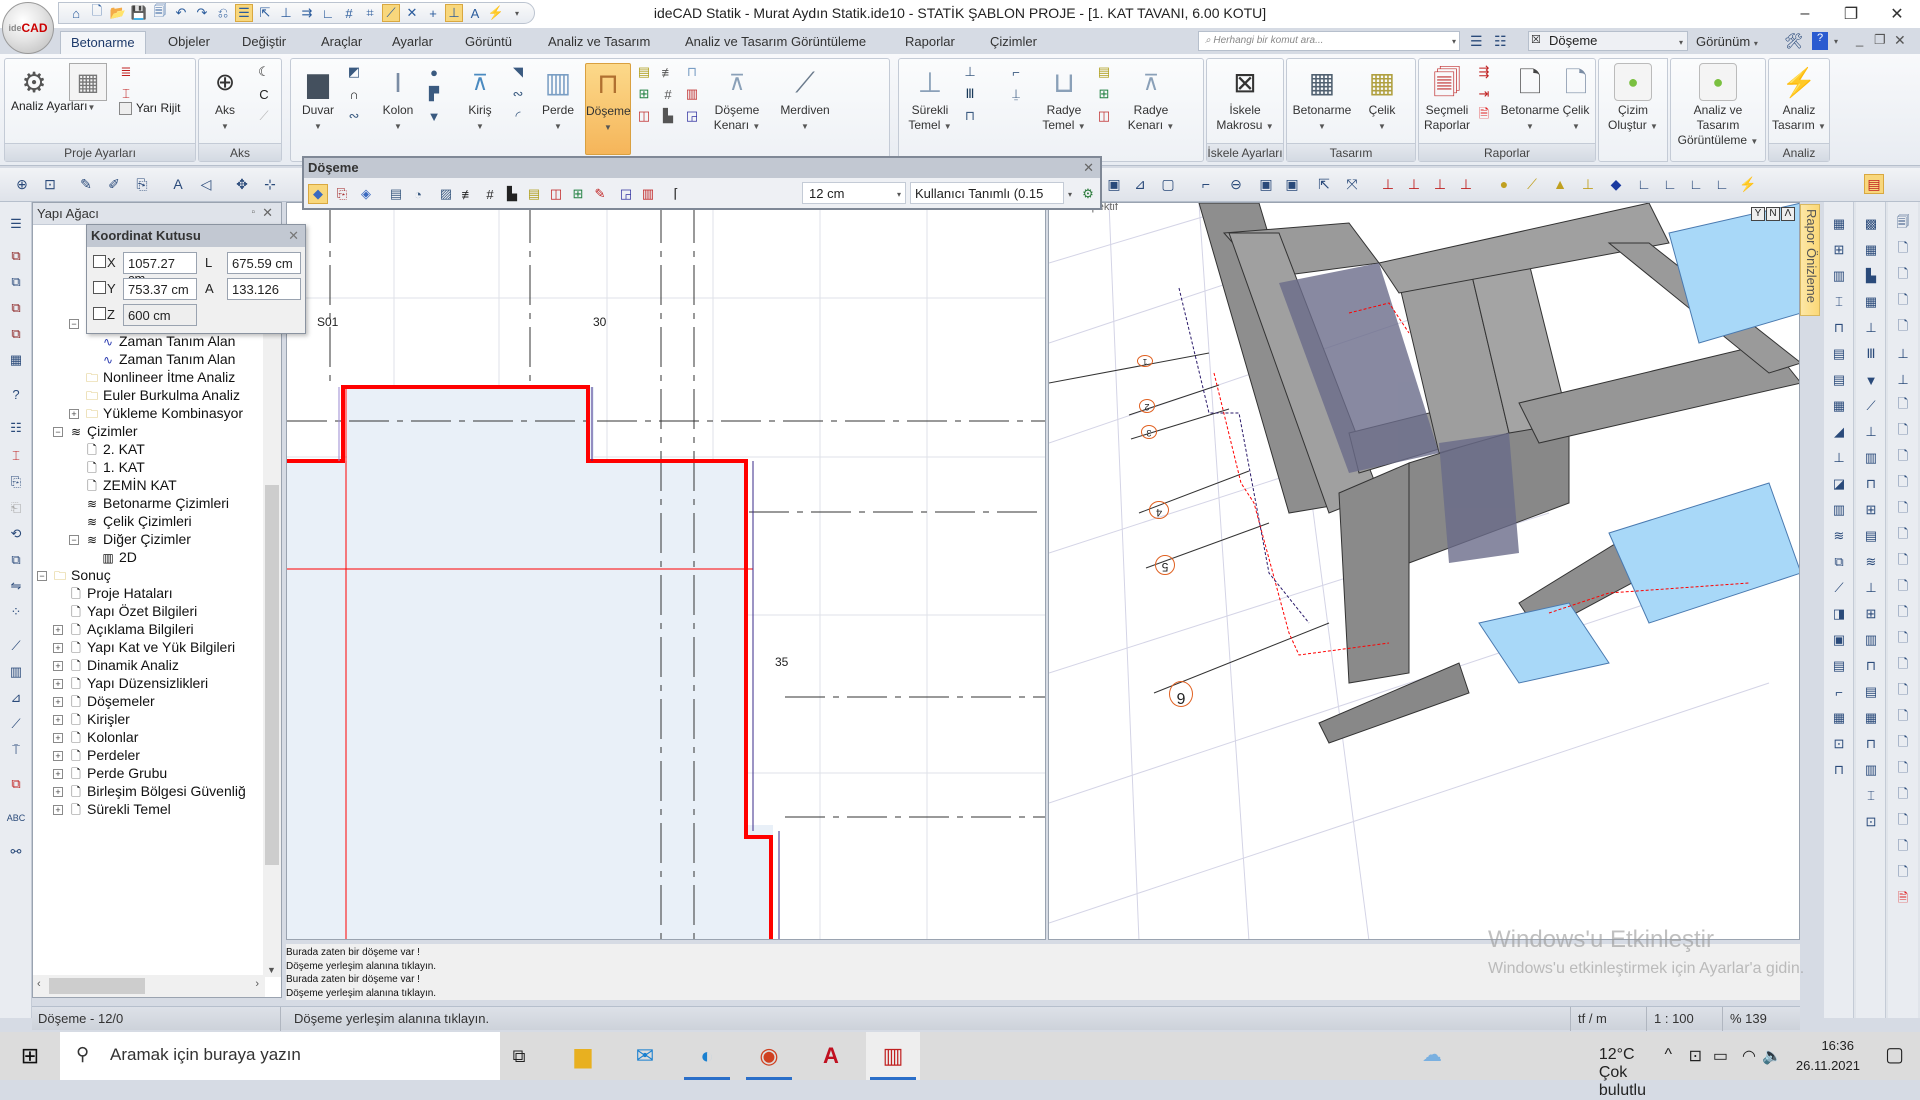 Image resolution: width=1920 pixels, height=1100 pixels. What do you see at coordinates (1903, 900) in the screenshot?
I see `report-tool-icon: 🗎` at bounding box center [1903, 900].